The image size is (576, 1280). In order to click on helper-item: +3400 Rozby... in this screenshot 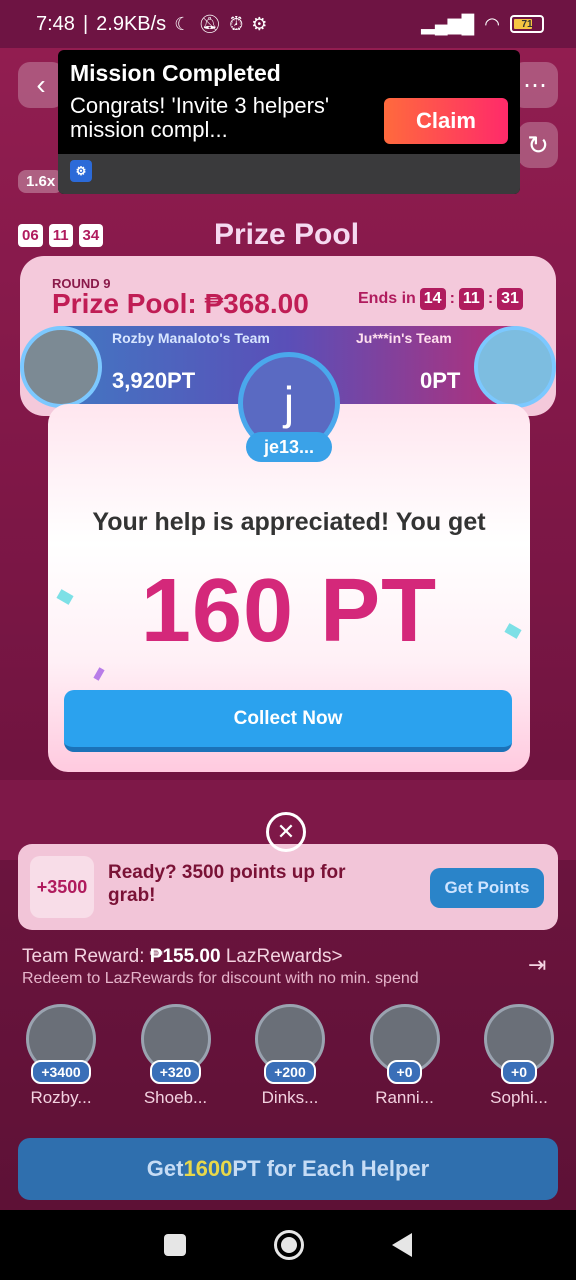, I will do `click(61, 1056)`.